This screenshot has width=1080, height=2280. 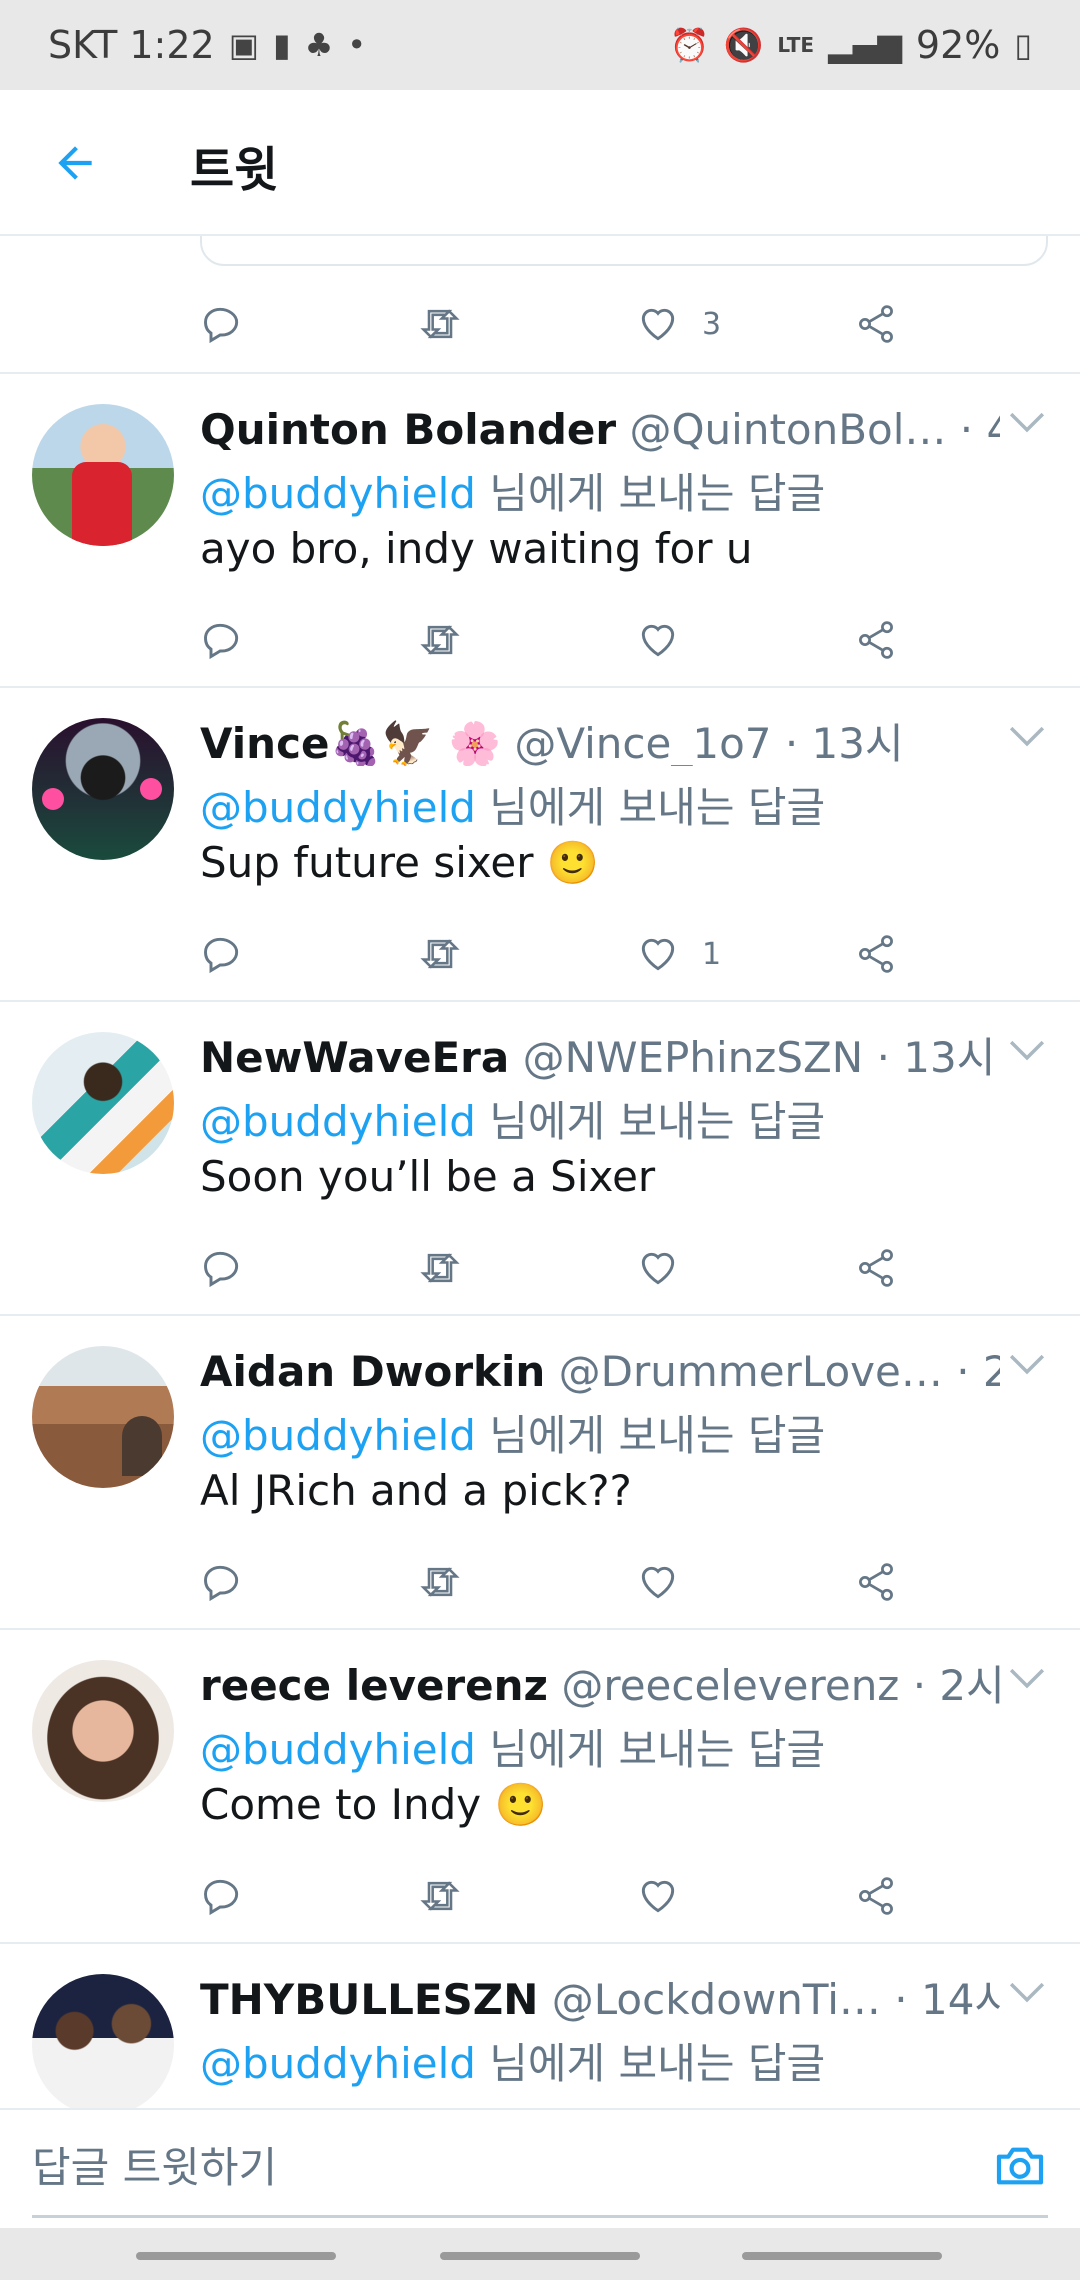 I want to click on like-button: 3, so click(x=678, y=324).